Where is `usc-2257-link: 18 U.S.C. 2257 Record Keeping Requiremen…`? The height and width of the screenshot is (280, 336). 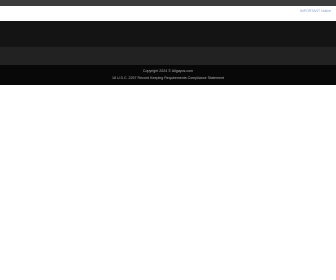 usc-2257-link: 18 U.S.C. 2257 Record Keeping Requiremen… is located at coordinates (168, 78).